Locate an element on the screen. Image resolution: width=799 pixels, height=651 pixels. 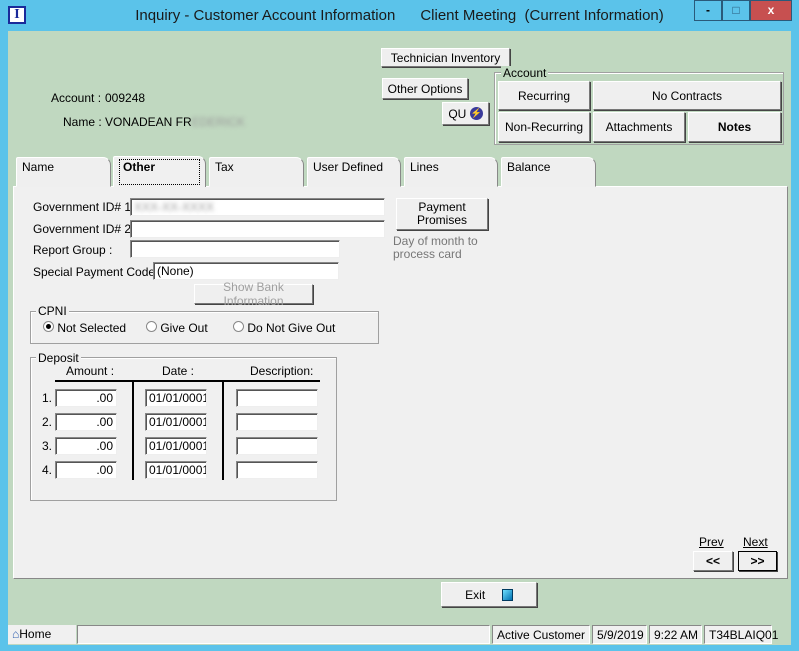
tab-other-label: Other is located at coordinates (159, 172).